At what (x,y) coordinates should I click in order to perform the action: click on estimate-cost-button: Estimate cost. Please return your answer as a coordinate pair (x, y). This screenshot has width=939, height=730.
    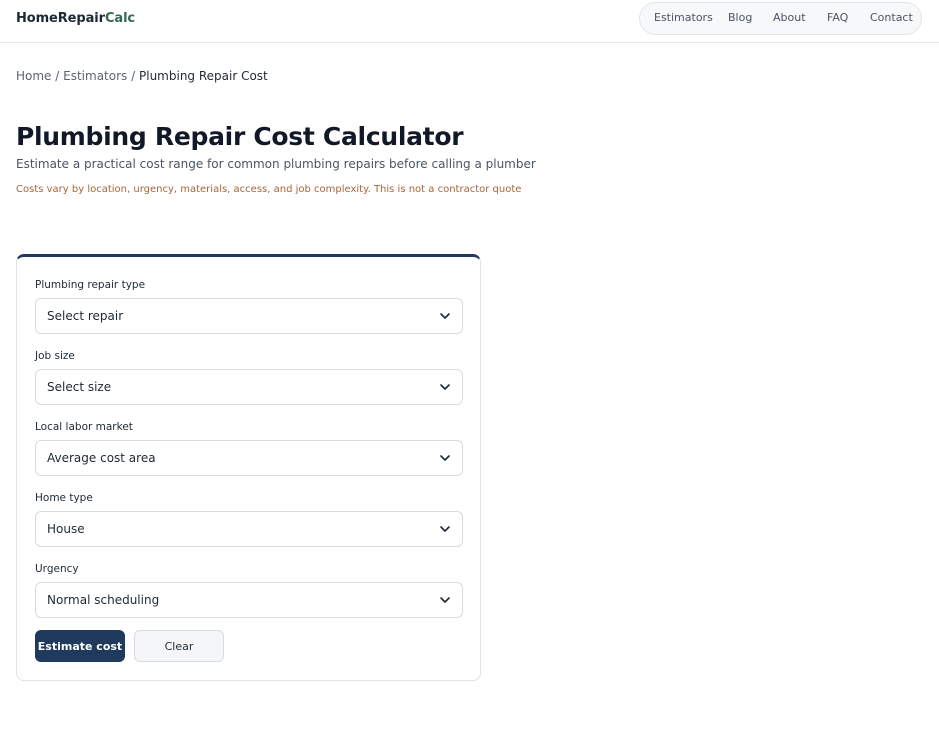
    Looking at the image, I should click on (80, 646).